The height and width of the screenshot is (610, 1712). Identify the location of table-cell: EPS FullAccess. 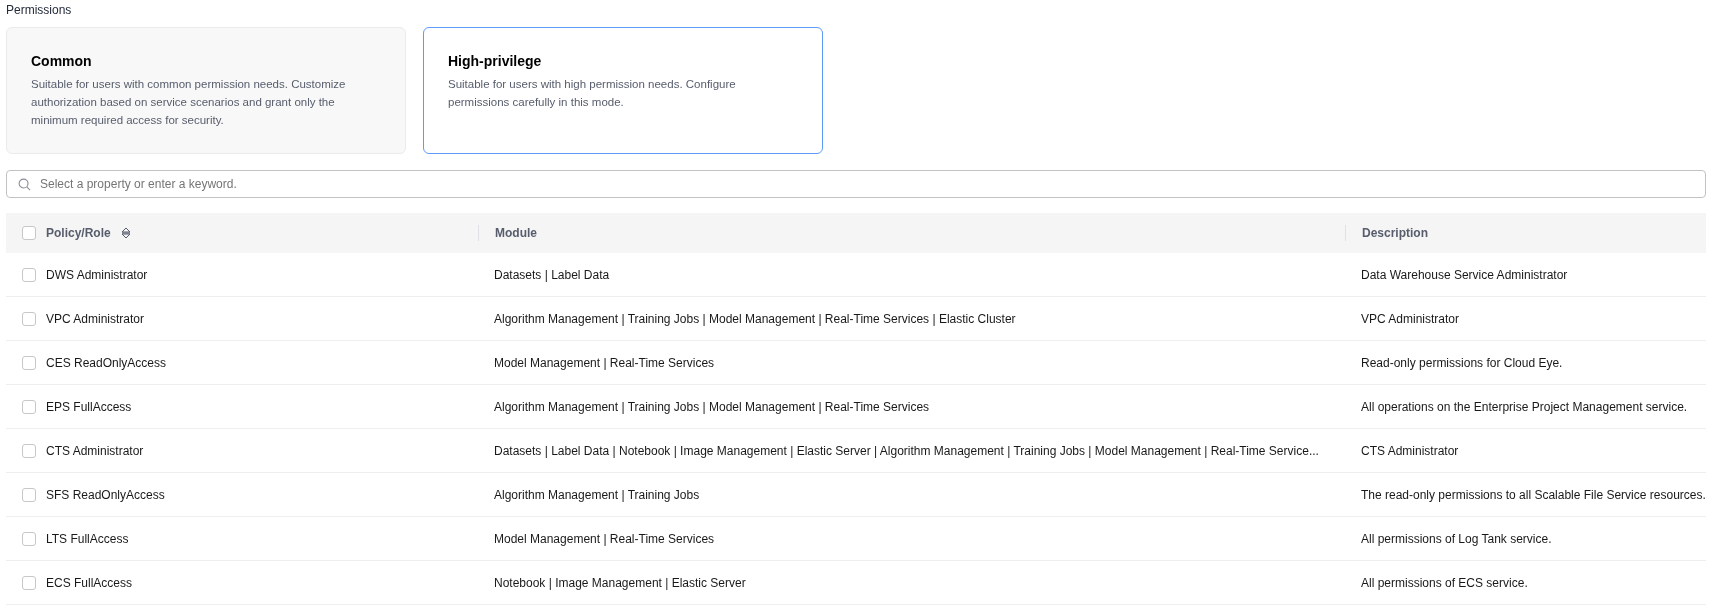
(89, 406).